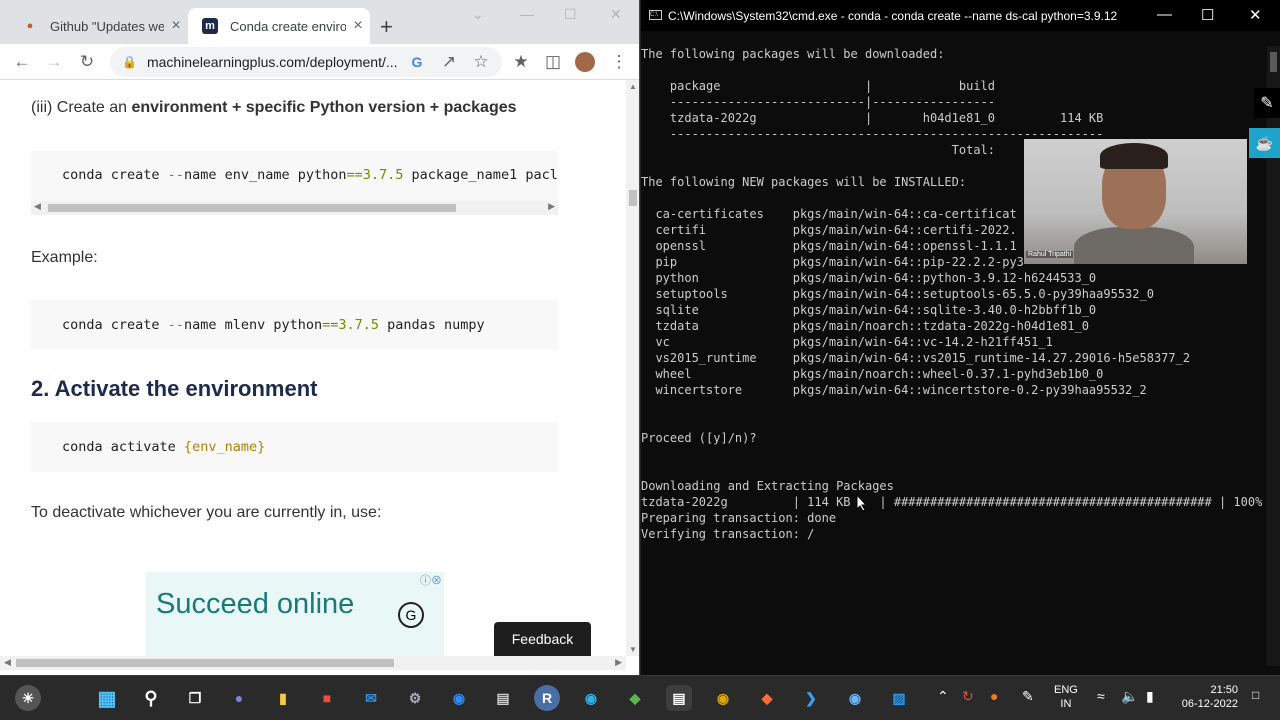  Describe the element at coordinates (1255, 695) in the screenshot. I see `notifications-icon: □` at that location.